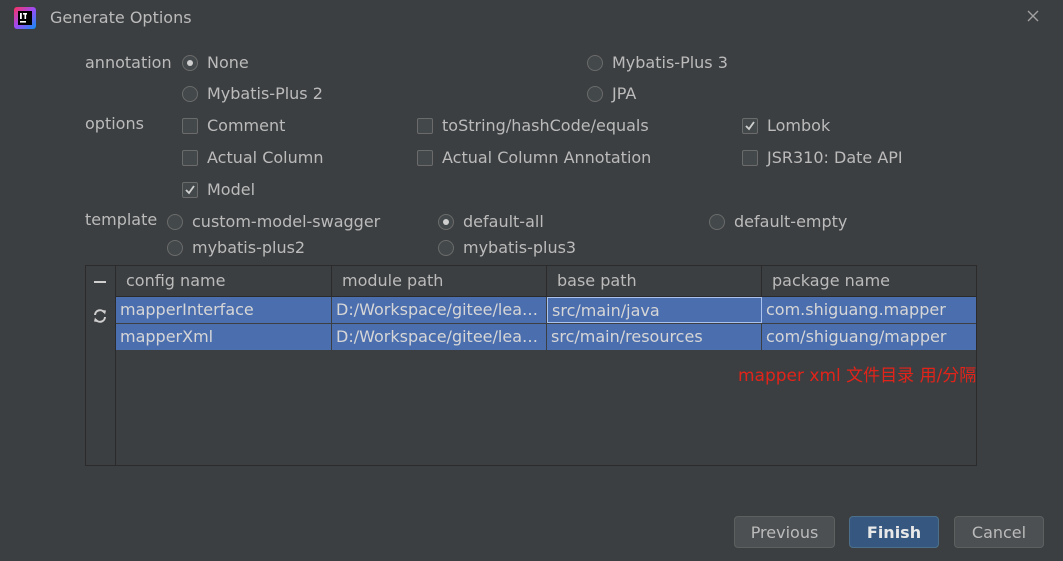  What do you see at coordinates (822, 157) in the screenshot?
I see `option-jsr310-checkbox: JSR310: Date API` at bounding box center [822, 157].